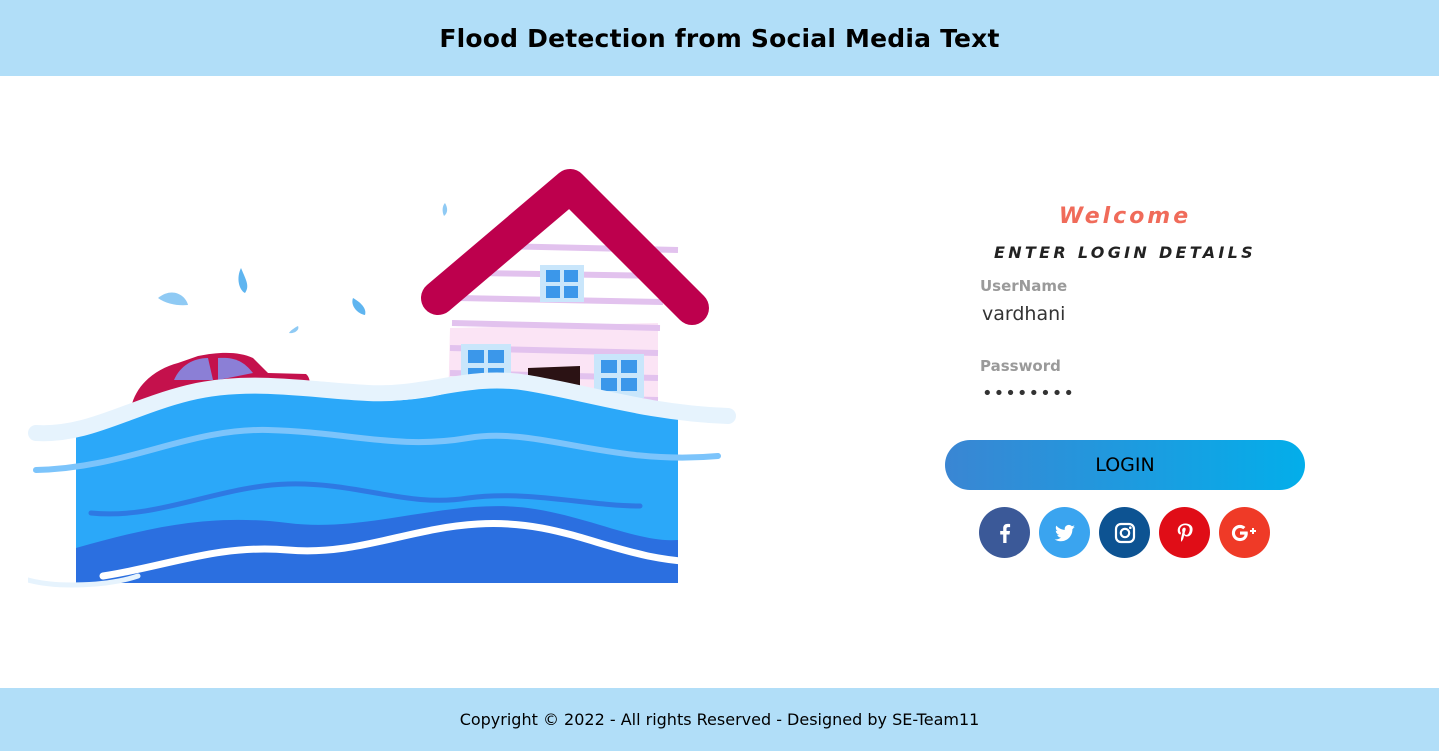  I want to click on username-field: UserName, so click(1130, 301).